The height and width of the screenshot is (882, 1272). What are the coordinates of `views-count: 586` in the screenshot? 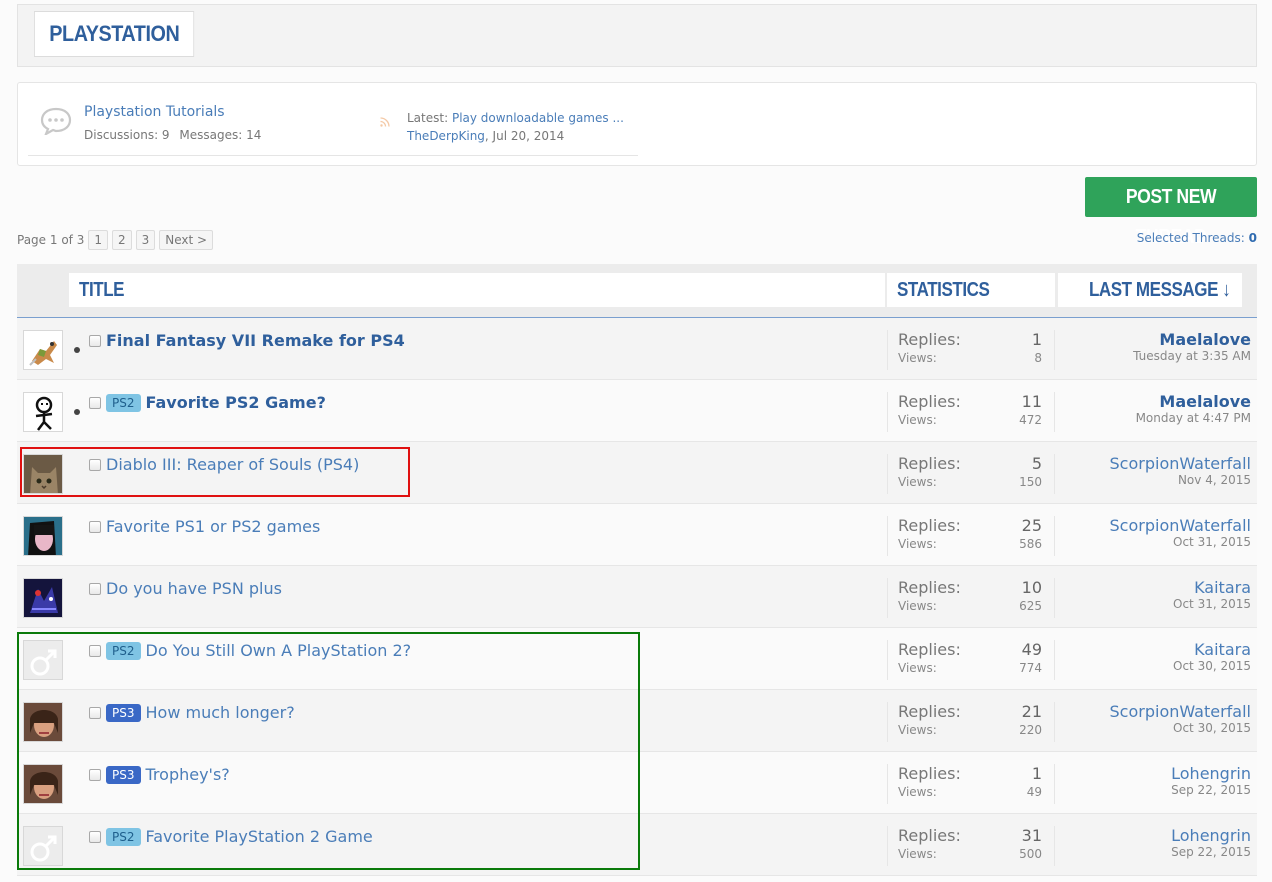 It's located at (1030, 544).